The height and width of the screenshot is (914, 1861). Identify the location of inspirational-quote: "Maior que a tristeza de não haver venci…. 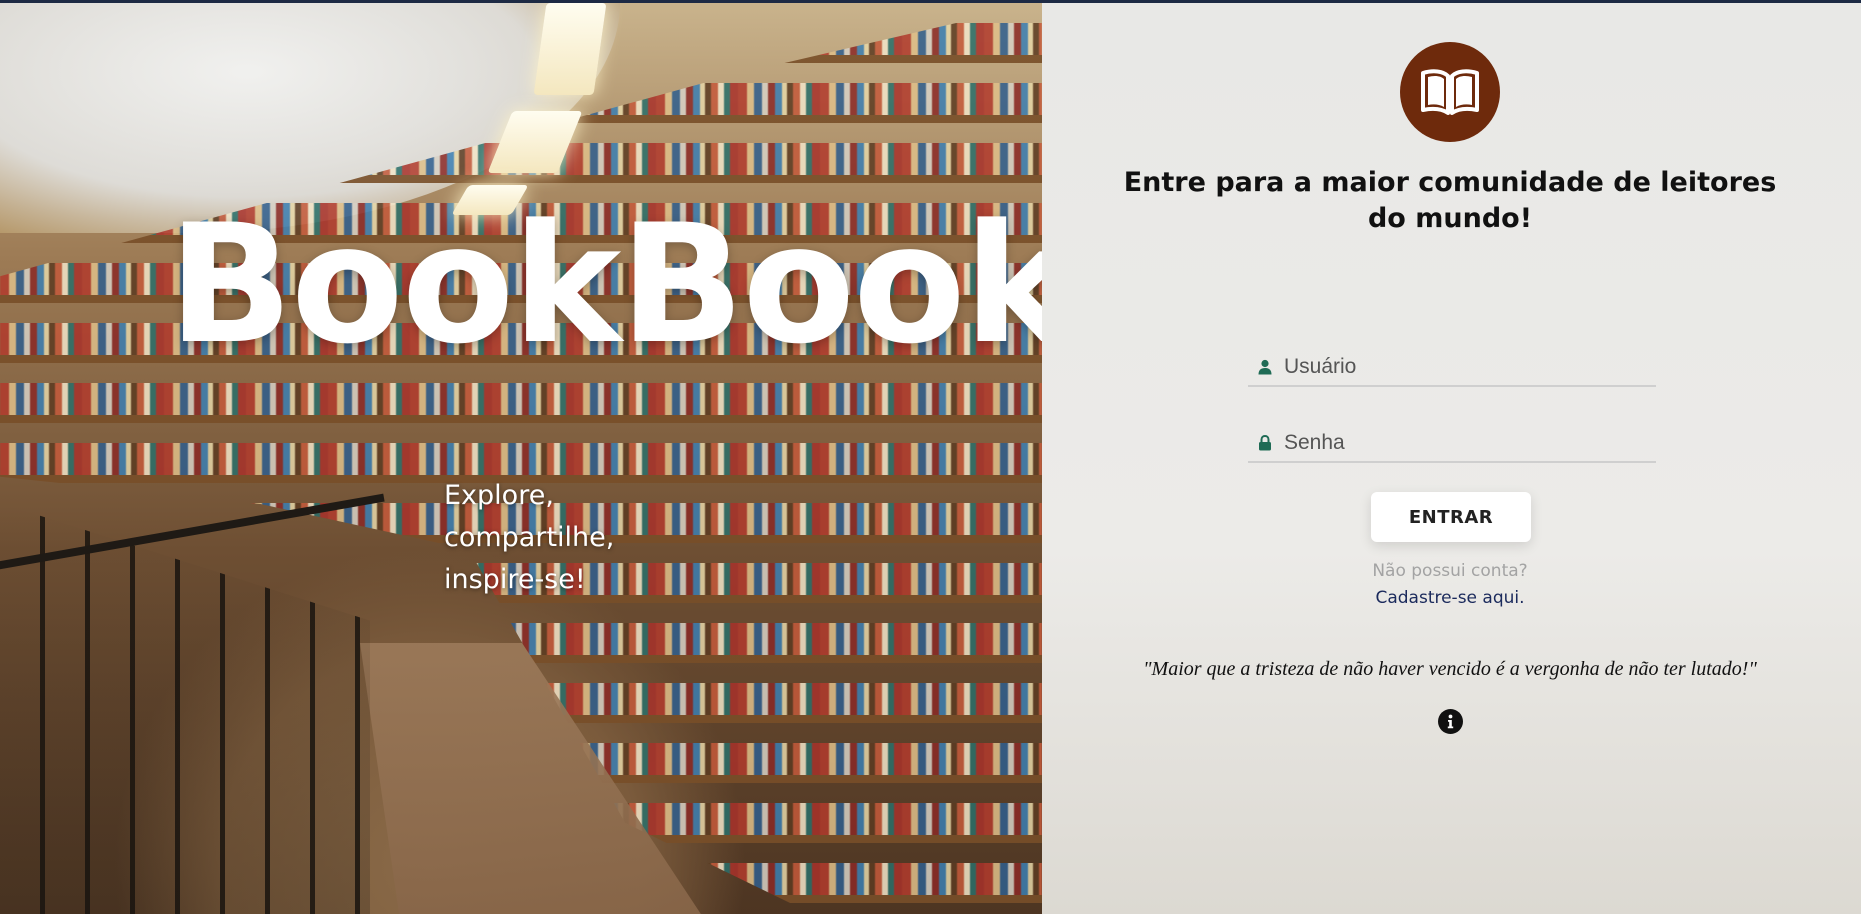
(1450, 669).